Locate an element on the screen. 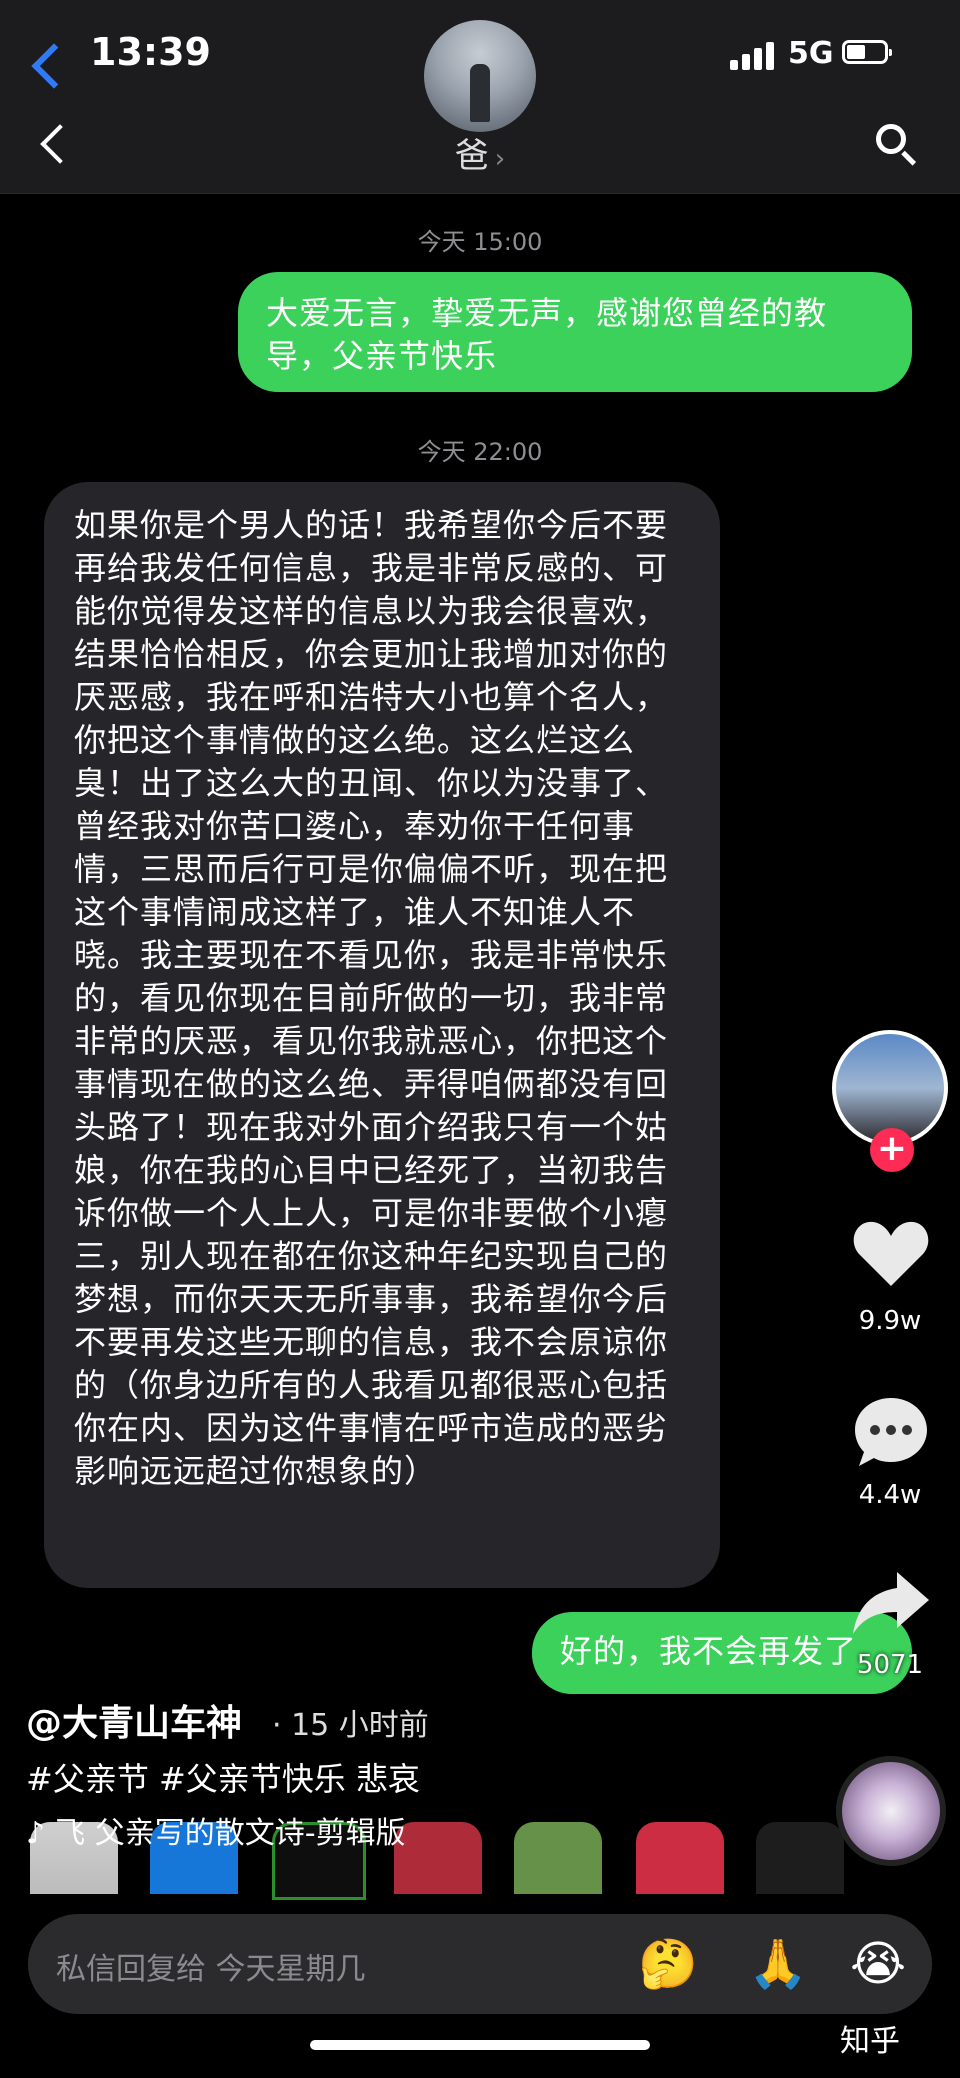 Image resolution: width=960 pixels, height=2078 pixels. zhihu-watermark: 知乎 is located at coordinates (870, 2041).